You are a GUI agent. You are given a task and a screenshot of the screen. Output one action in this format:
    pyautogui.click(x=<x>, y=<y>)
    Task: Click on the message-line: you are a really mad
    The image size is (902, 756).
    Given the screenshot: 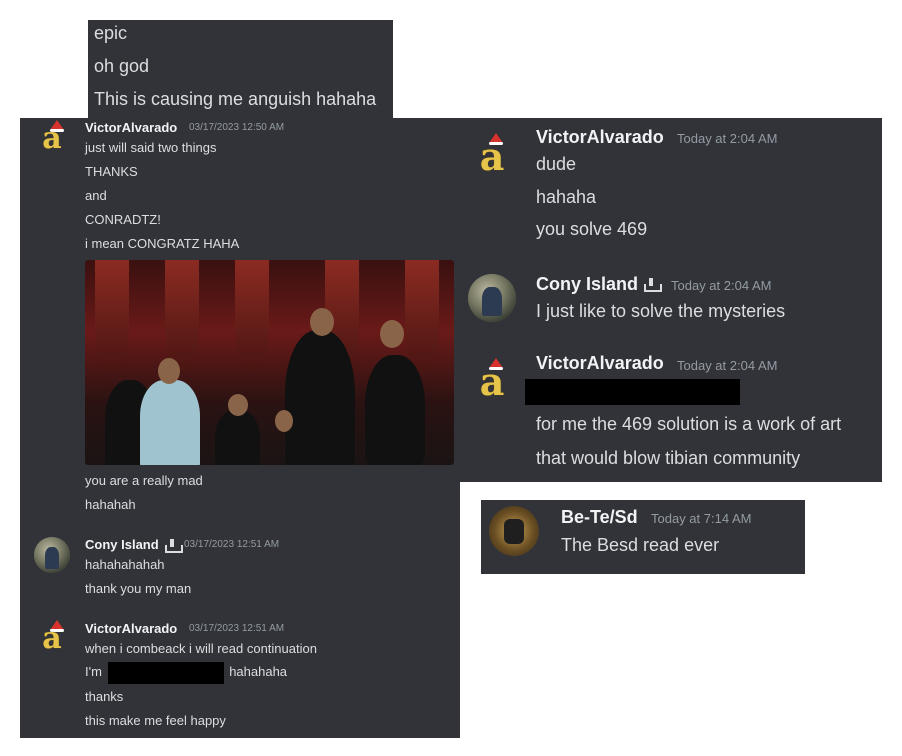 What is the action you would take?
    pyautogui.click(x=144, y=480)
    